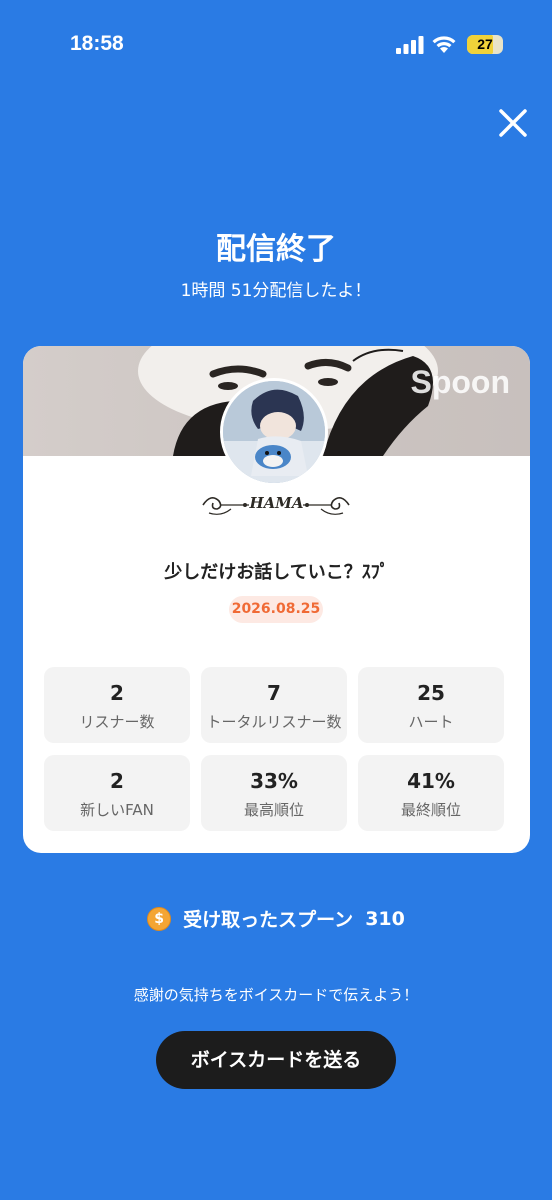  Describe the element at coordinates (117, 722) in the screenshot. I see `stat-label: リスナー数` at that location.